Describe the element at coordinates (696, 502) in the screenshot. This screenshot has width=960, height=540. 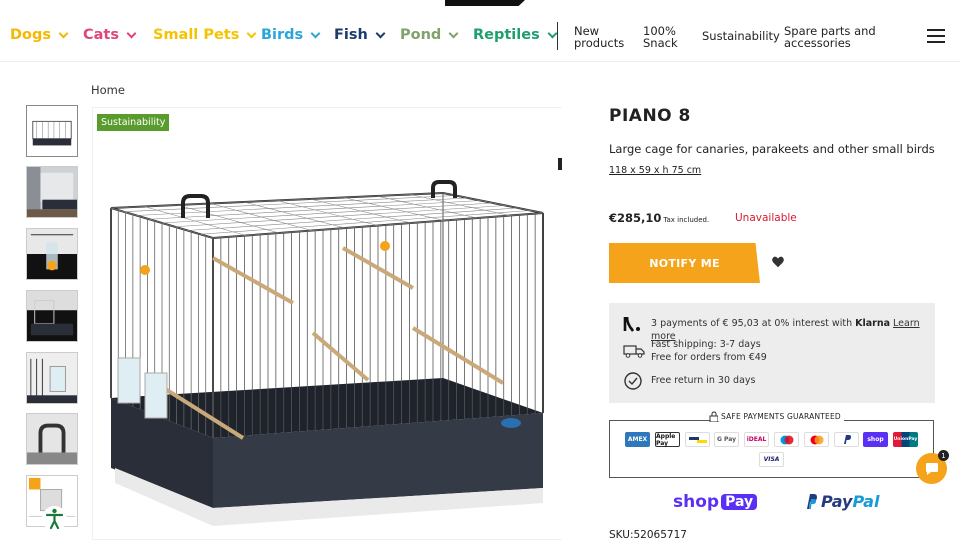
I see `shop-pay-shop-text: shop` at that location.